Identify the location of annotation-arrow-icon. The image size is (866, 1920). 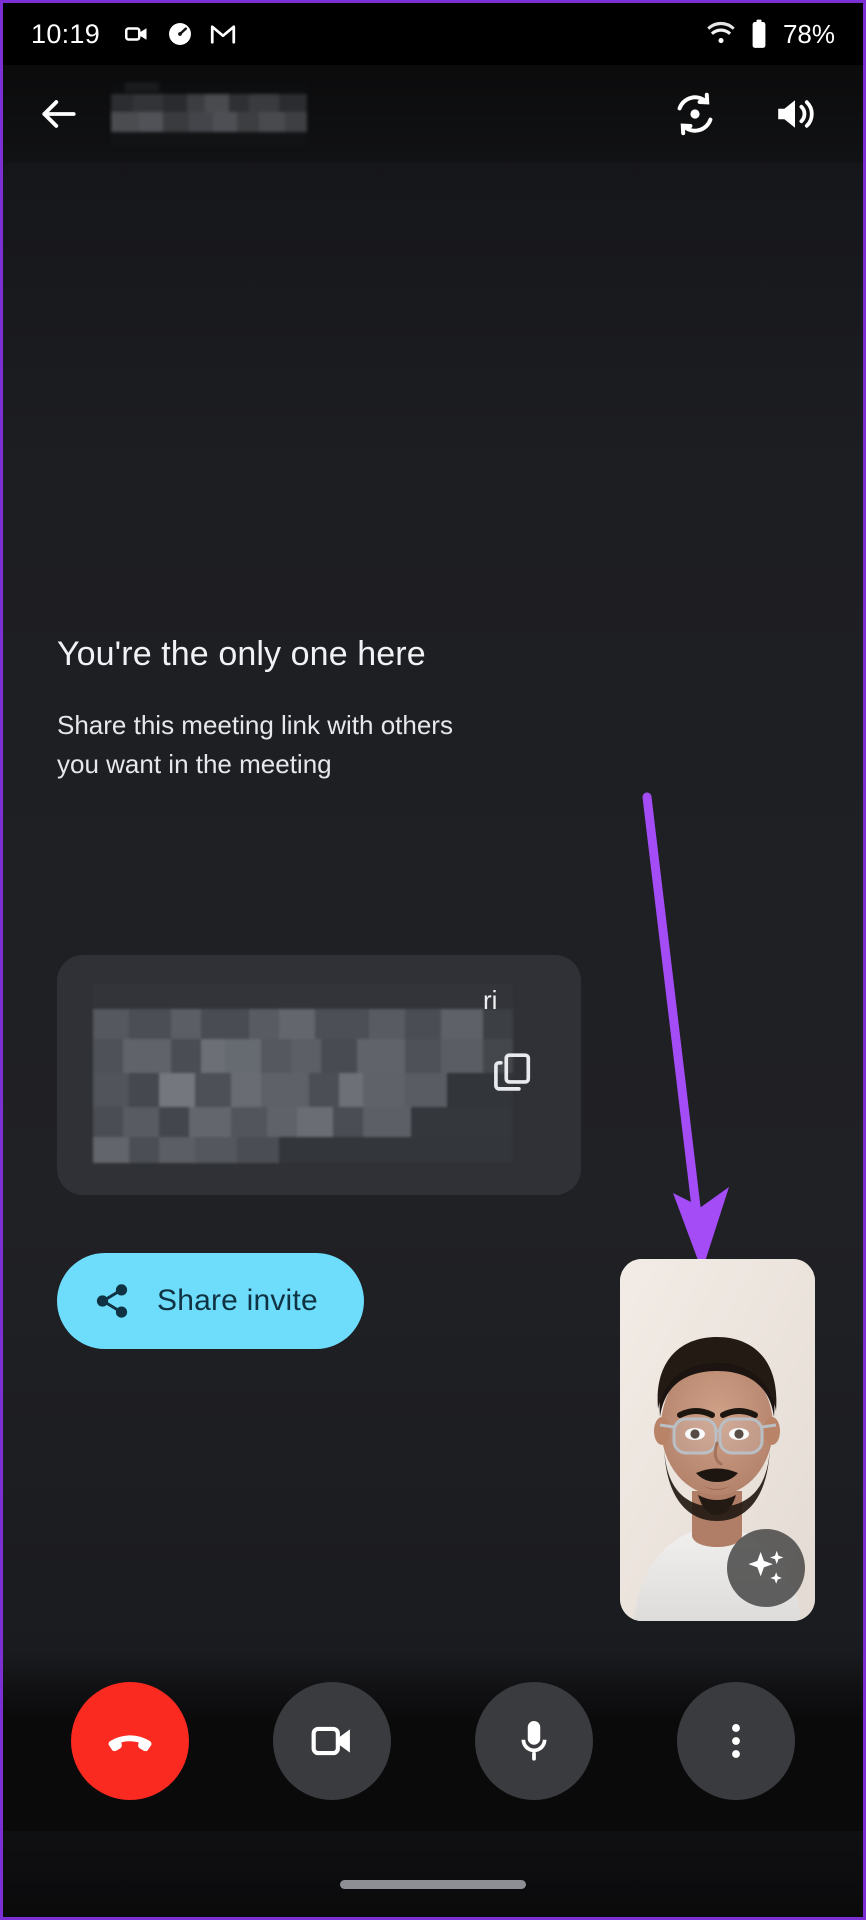
(685, 1031).